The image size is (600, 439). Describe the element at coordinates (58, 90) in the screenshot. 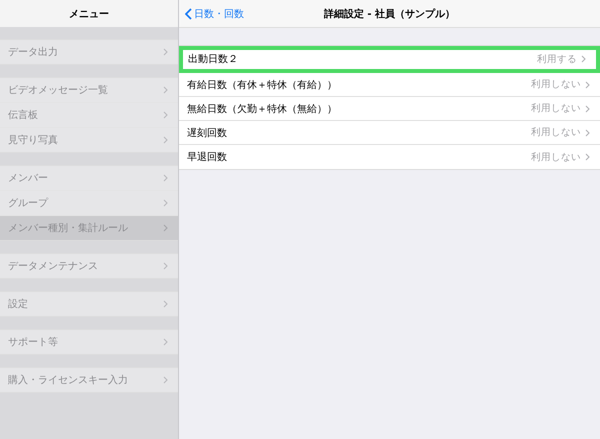

I see `menu-item-label: ビデオメッセージ一覧` at that location.